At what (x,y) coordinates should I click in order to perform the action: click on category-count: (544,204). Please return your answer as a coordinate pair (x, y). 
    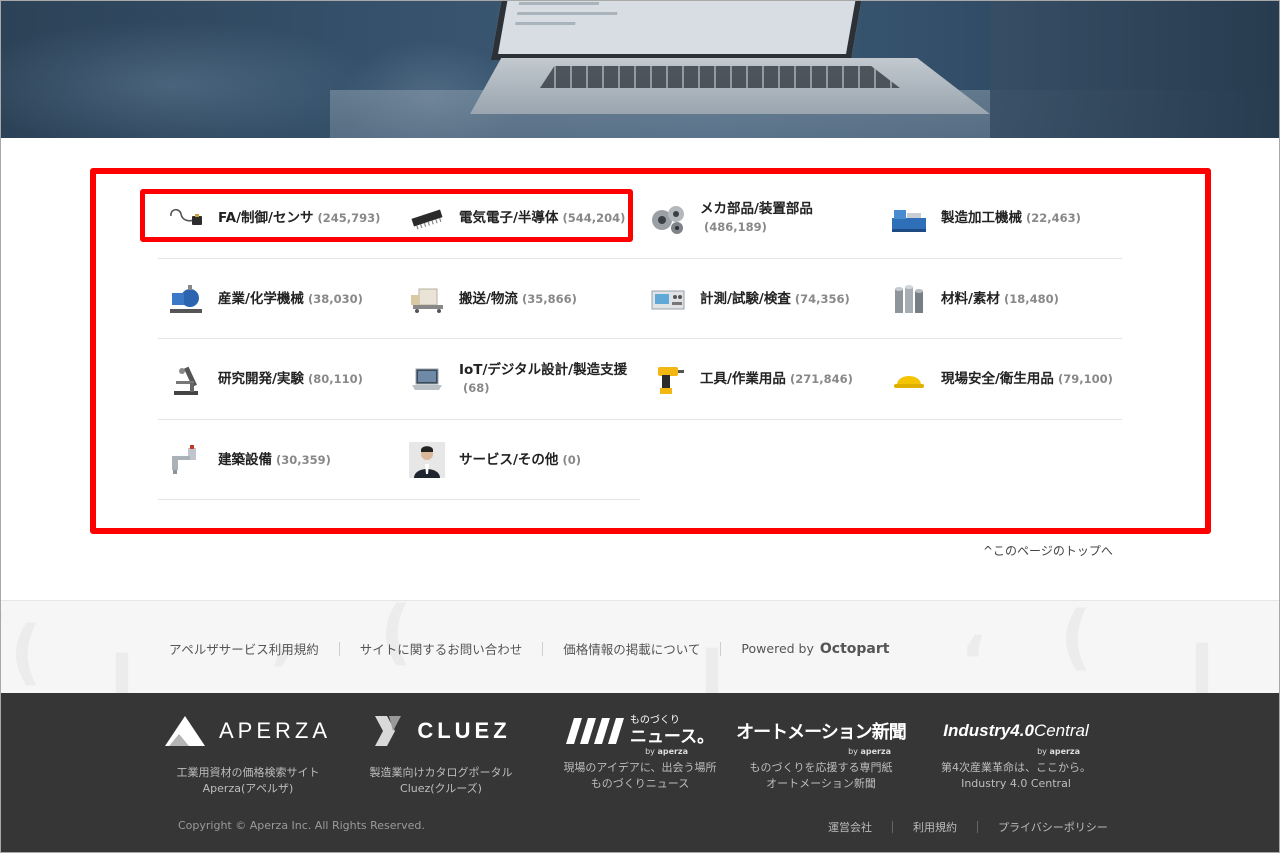
    Looking at the image, I should click on (594, 218).